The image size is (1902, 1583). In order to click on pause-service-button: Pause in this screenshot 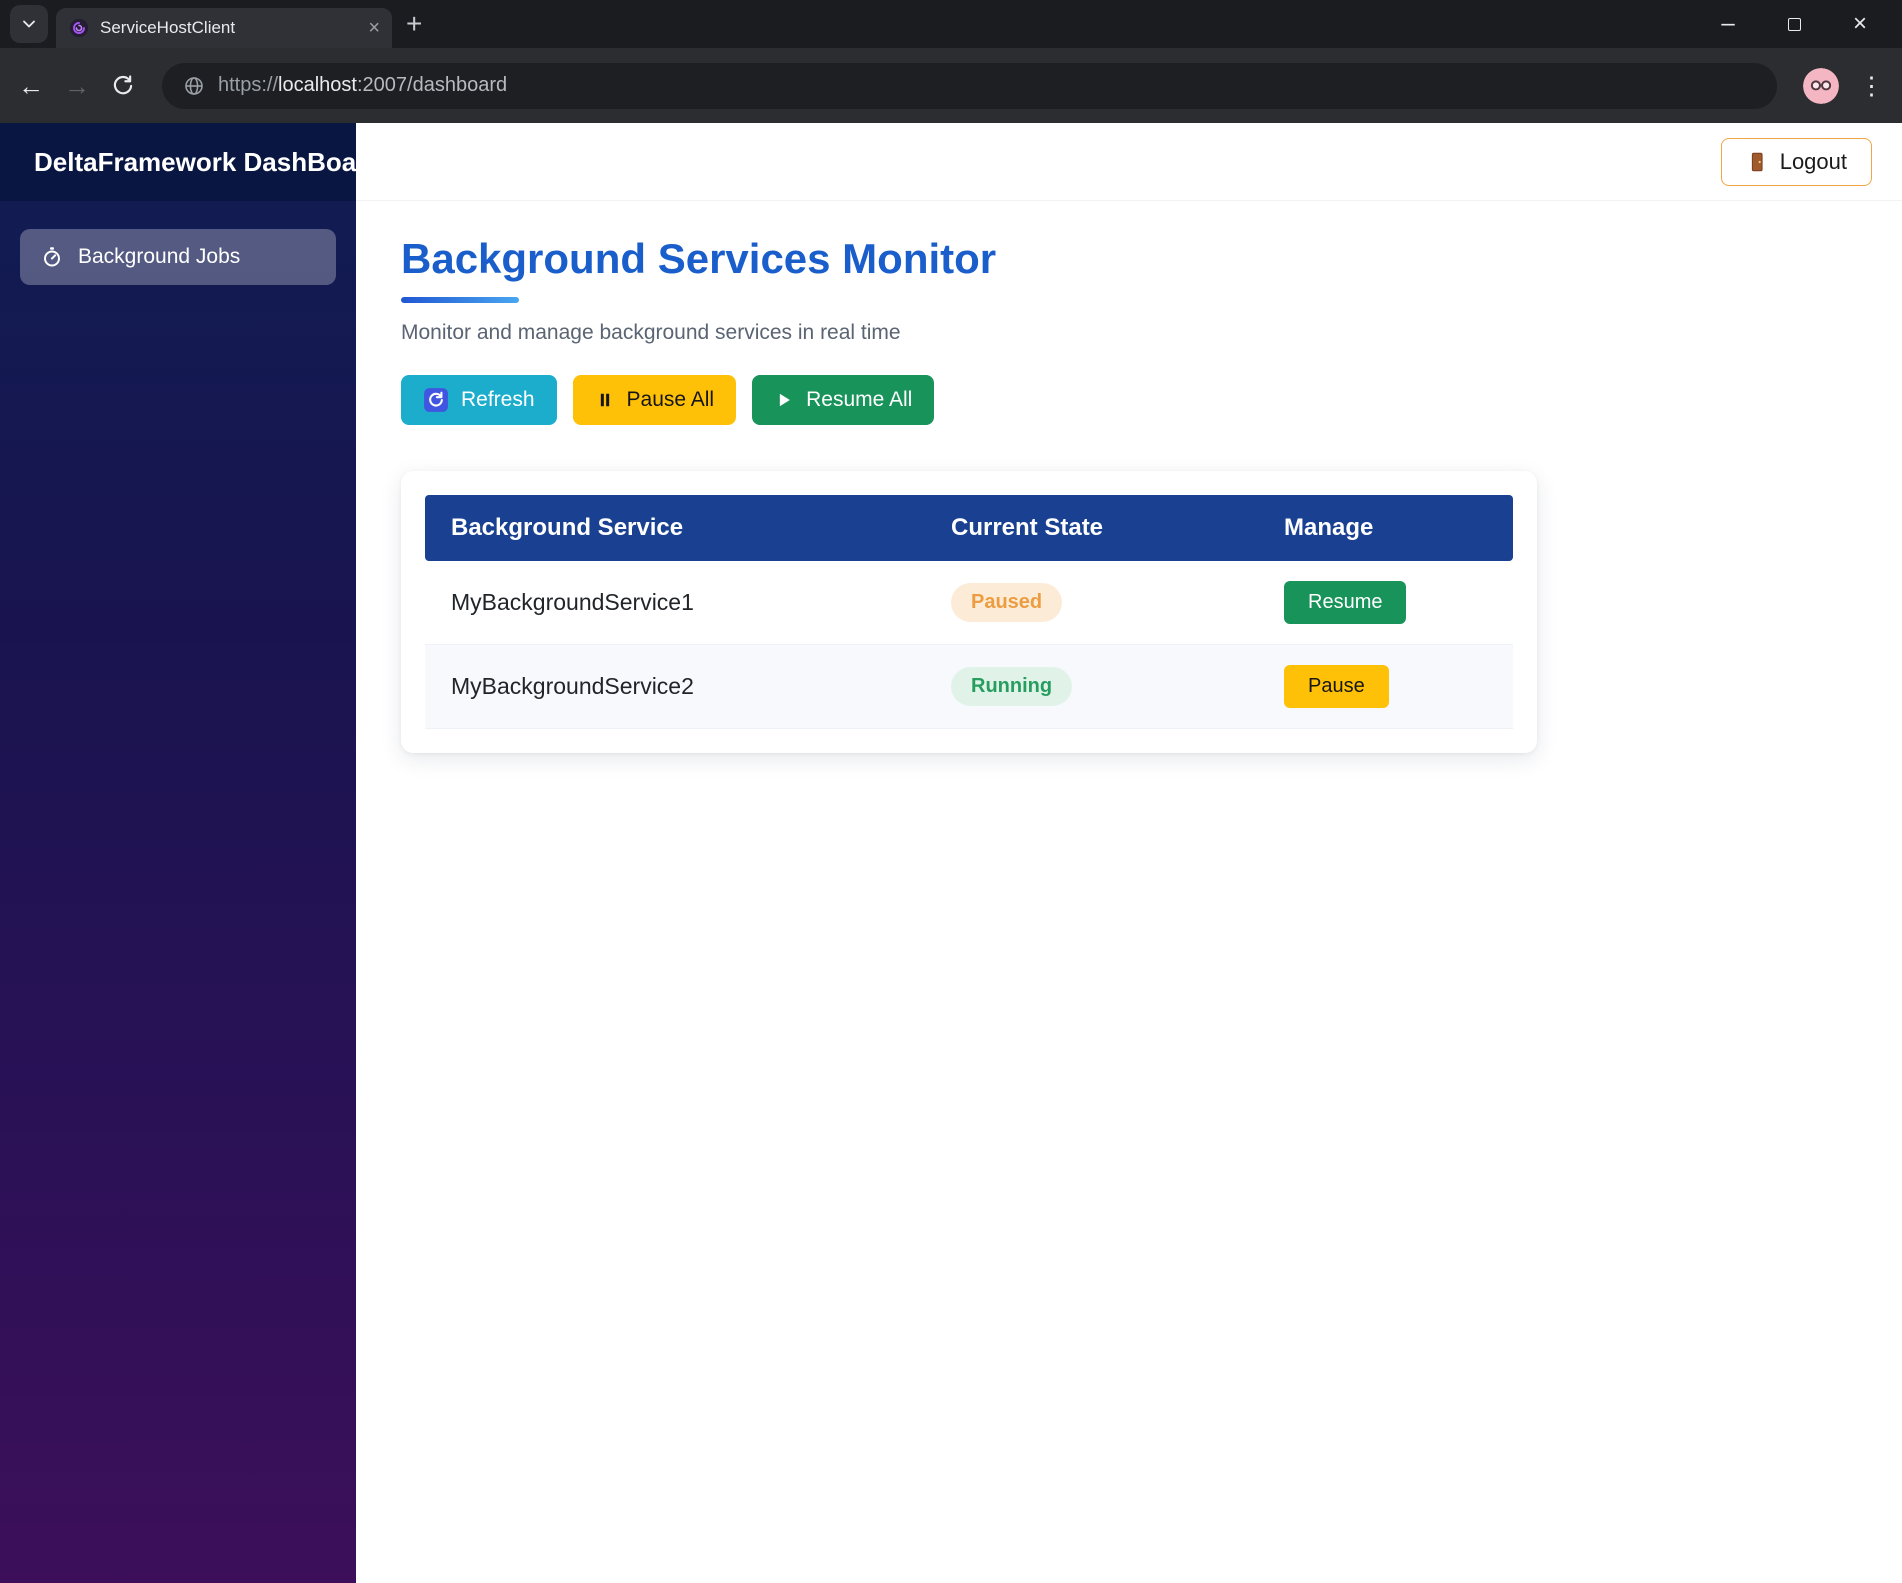, I will do `click(1336, 686)`.